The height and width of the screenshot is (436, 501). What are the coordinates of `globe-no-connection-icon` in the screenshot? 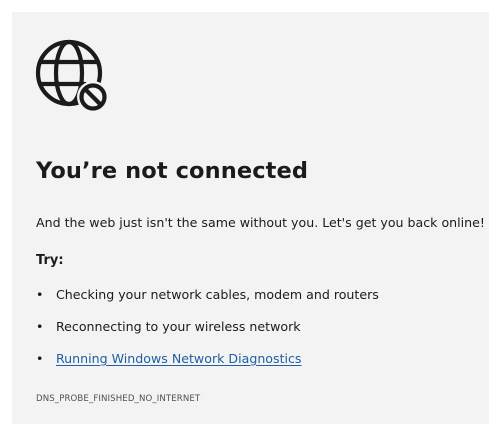 It's located at (72, 75).